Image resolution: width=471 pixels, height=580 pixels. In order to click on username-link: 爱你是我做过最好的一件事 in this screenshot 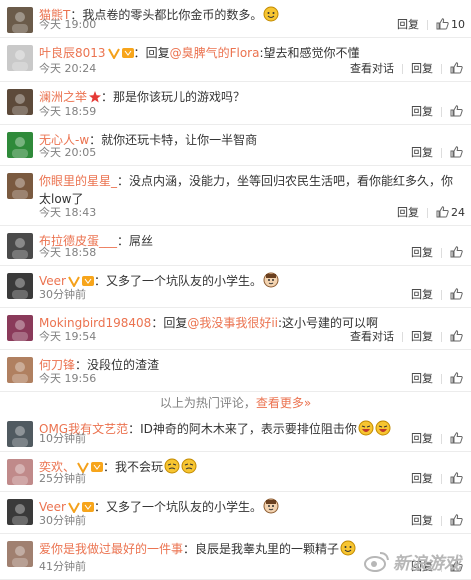, I will do `click(111, 549)`.